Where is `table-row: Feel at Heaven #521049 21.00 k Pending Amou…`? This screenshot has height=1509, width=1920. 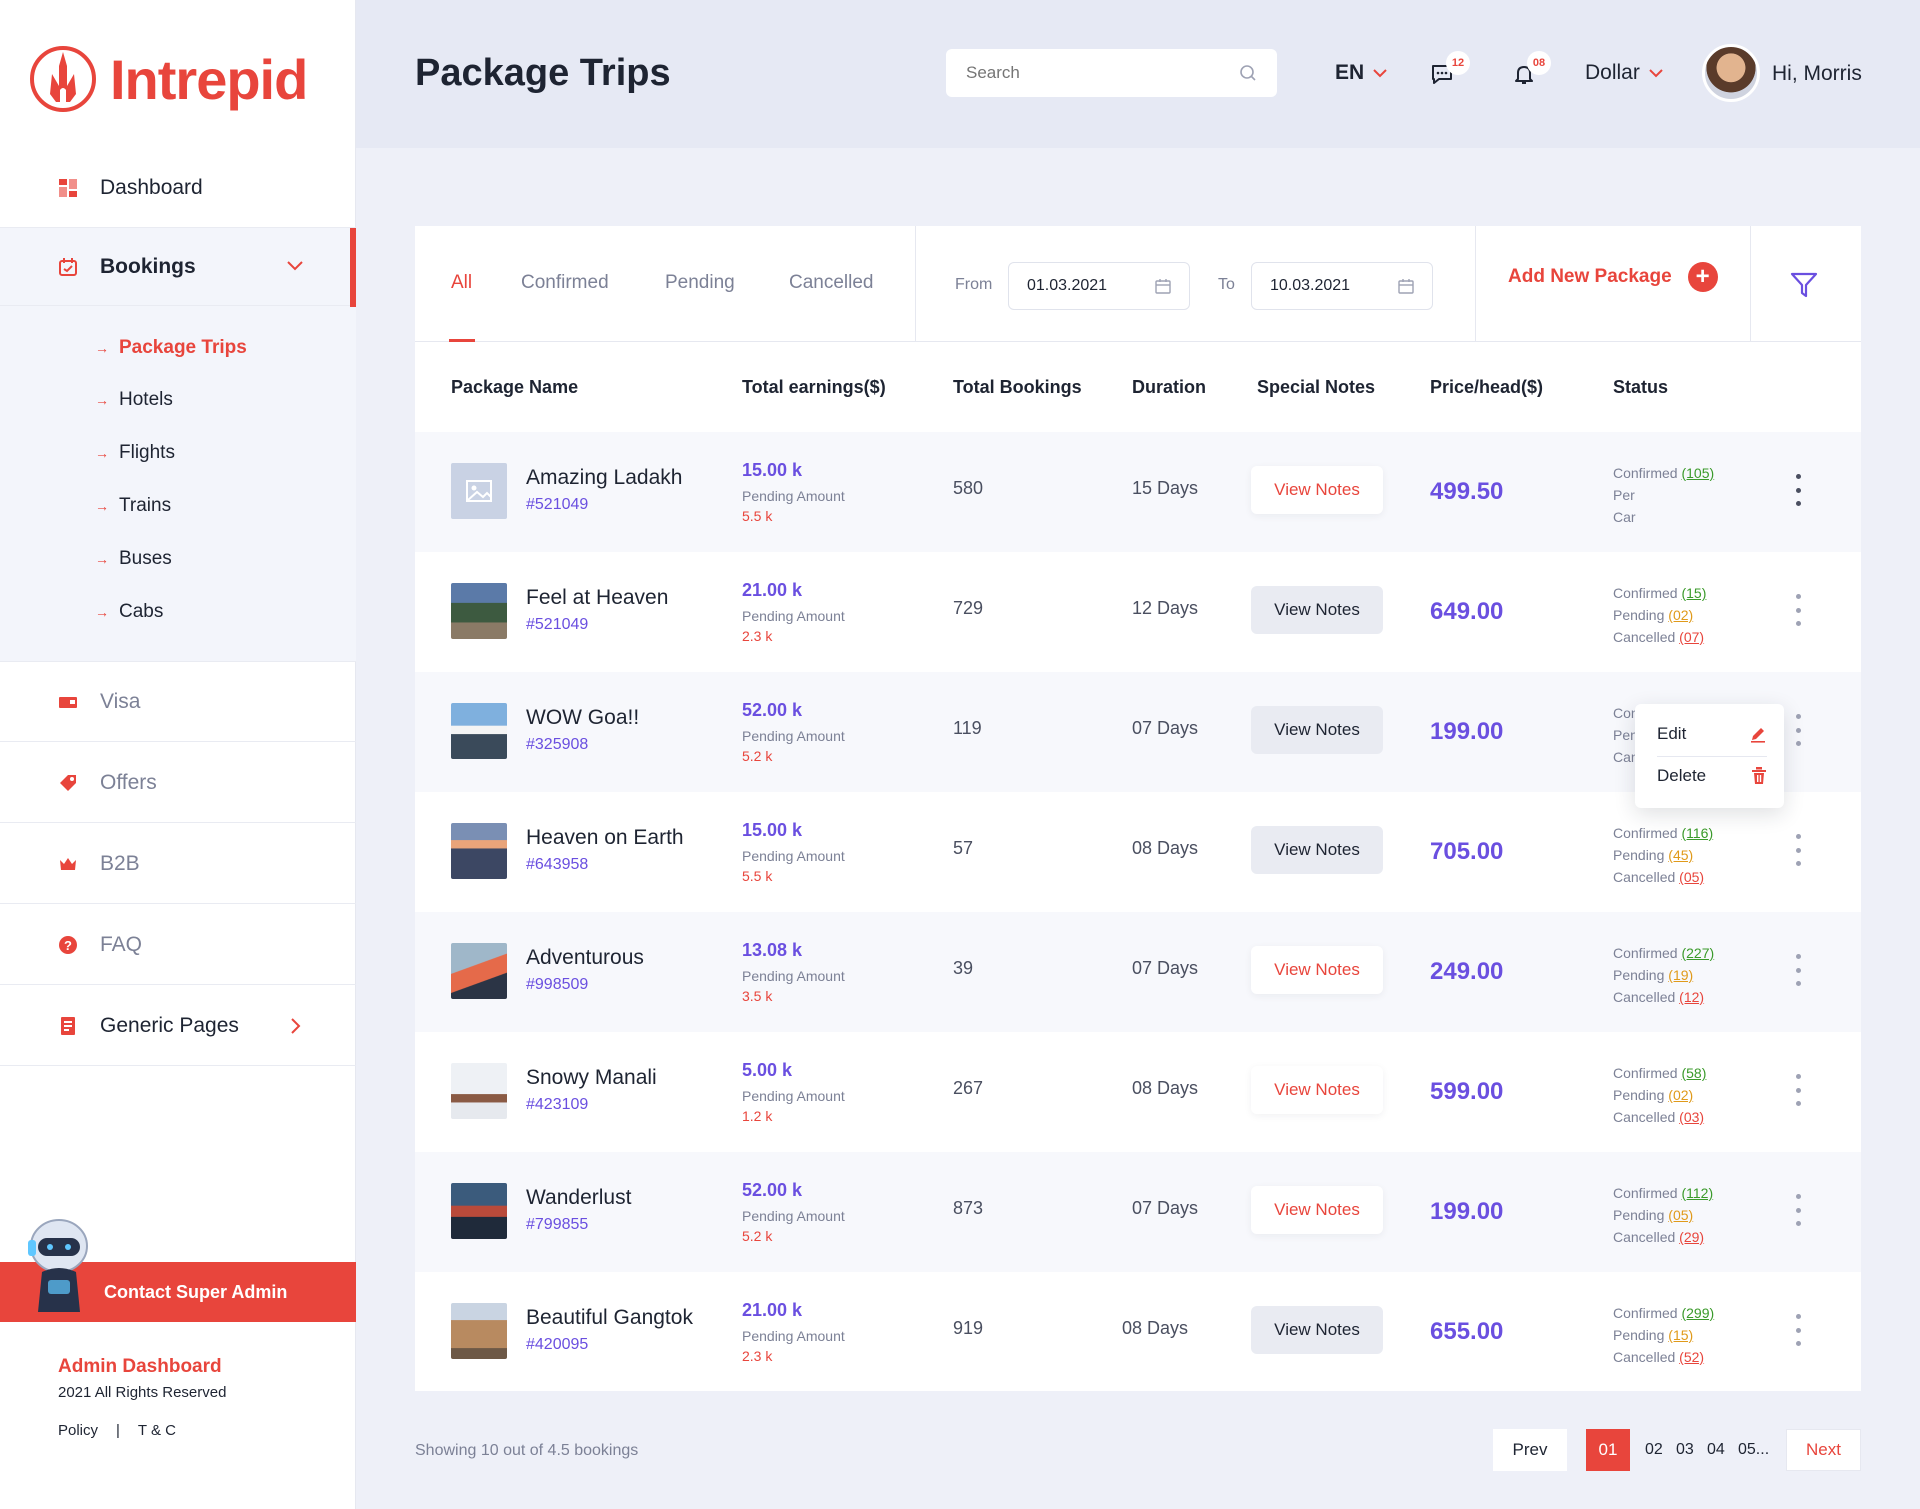
table-row: Feel at Heaven #521049 21.00 k Pending Amou… is located at coordinates (1138, 612).